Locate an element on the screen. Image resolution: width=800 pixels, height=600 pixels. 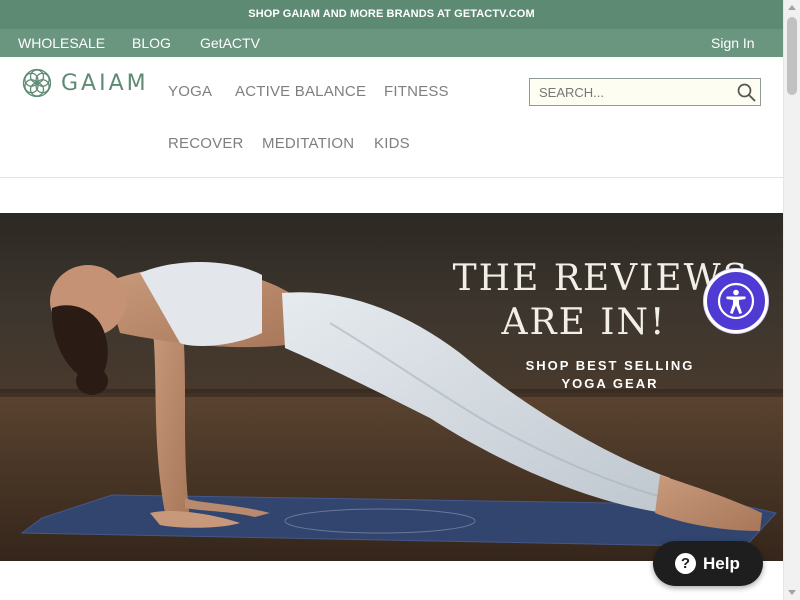
nav-item-kids: KIDS is located at coordinates (392, 143).